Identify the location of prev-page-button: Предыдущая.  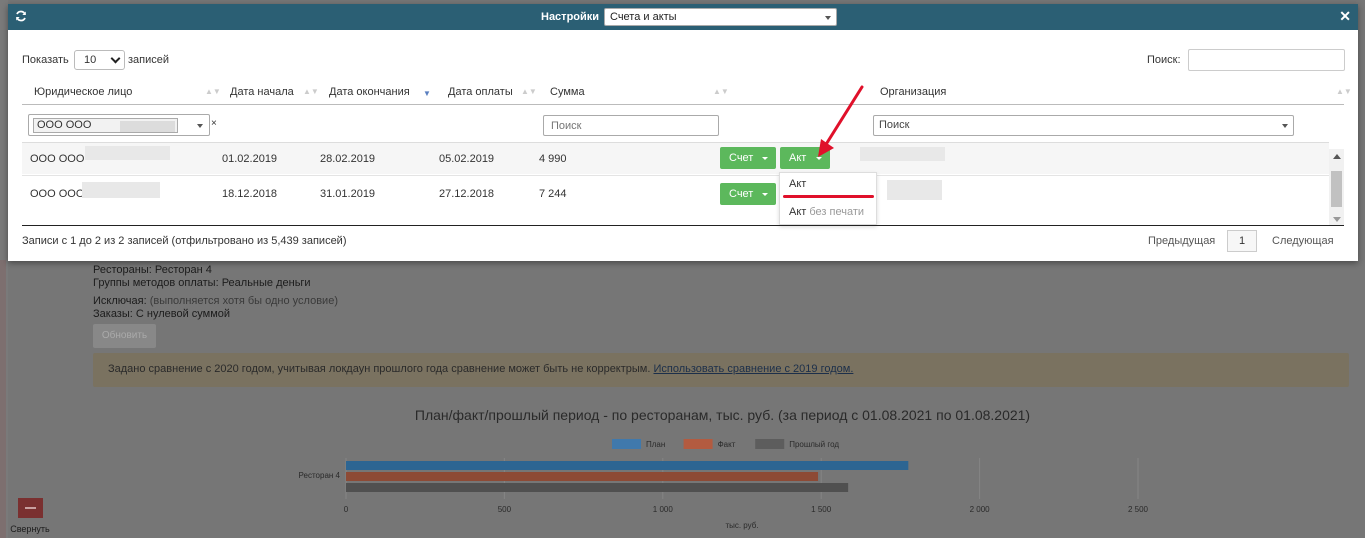
(1181, 241).